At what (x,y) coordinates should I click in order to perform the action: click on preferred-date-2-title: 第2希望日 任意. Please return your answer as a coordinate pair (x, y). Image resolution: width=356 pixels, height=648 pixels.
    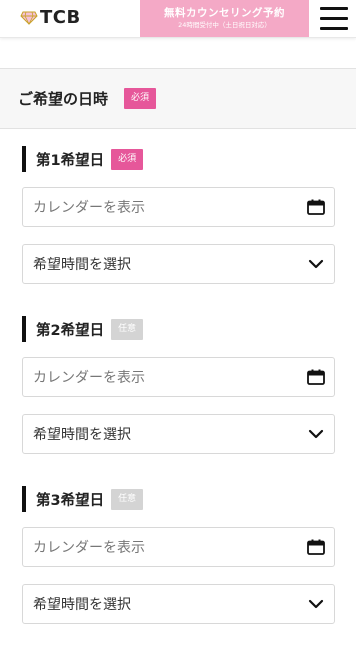
    Looking at the image, I should click on (83, 329).